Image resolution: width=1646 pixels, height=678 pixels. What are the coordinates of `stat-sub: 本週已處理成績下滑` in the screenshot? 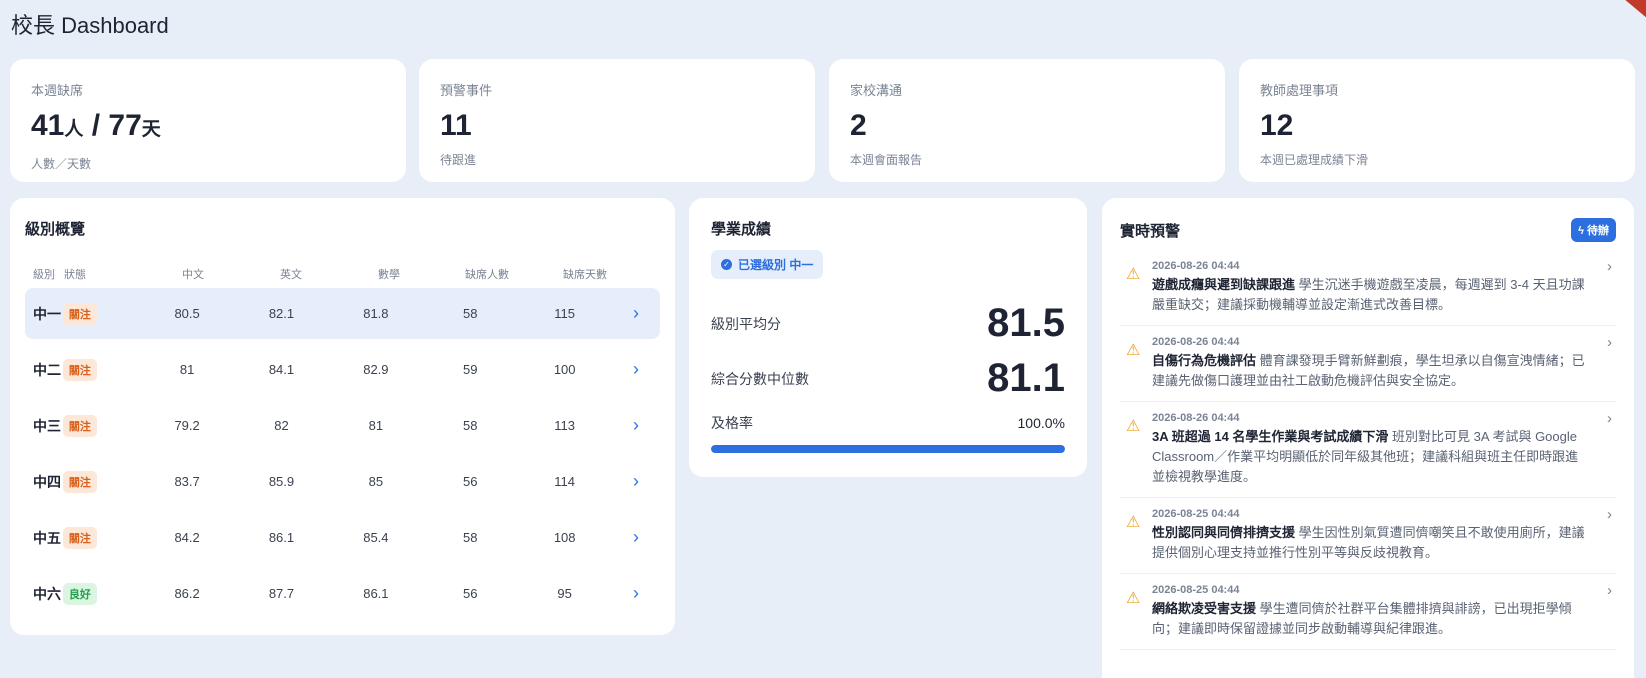 It's located at (1314, 160).